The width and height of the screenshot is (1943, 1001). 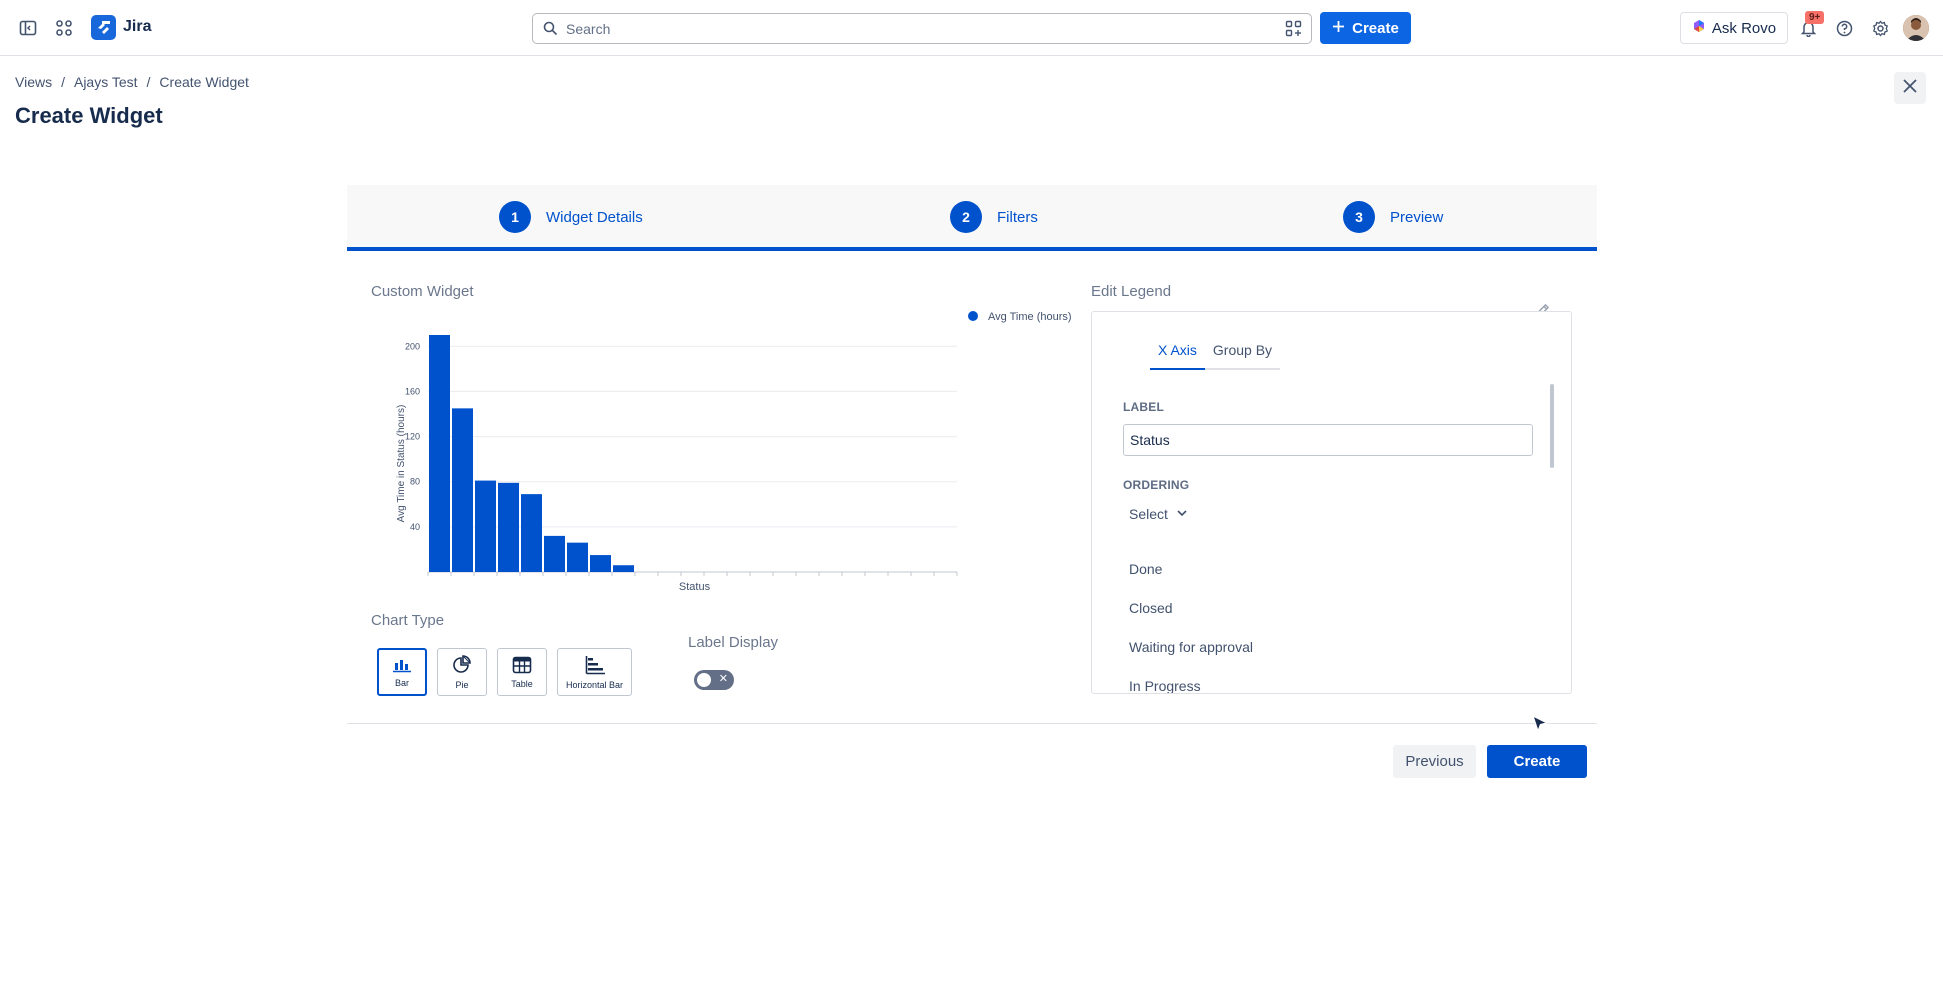 What do you see at coordinates (415, 527) in the screenshot?
I see `y-tick-label: 40` at bounding box center [415, 527].